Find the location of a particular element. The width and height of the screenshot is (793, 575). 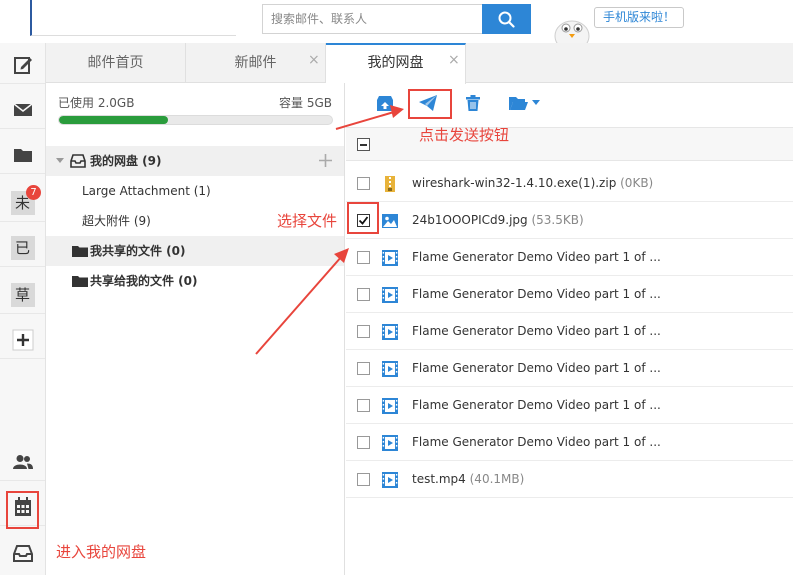

rail-netdisk is located at coordinates (22, 552).